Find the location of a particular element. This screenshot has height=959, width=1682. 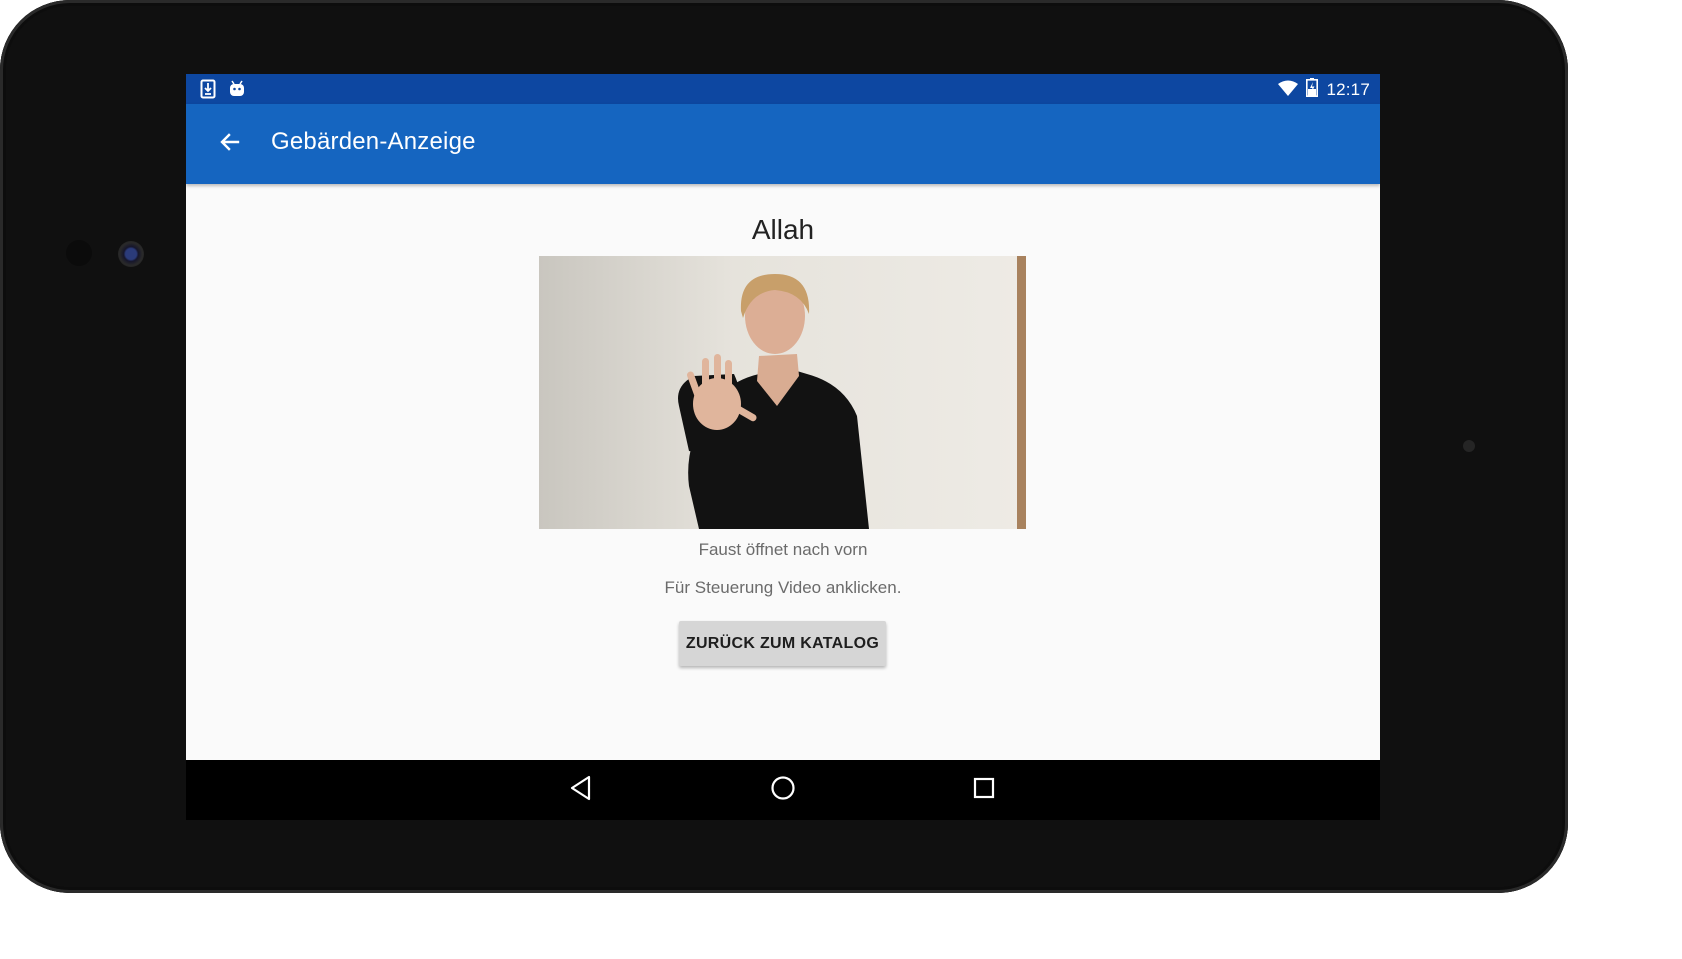

arrow-back-icon is located at coordinates (230, 144).